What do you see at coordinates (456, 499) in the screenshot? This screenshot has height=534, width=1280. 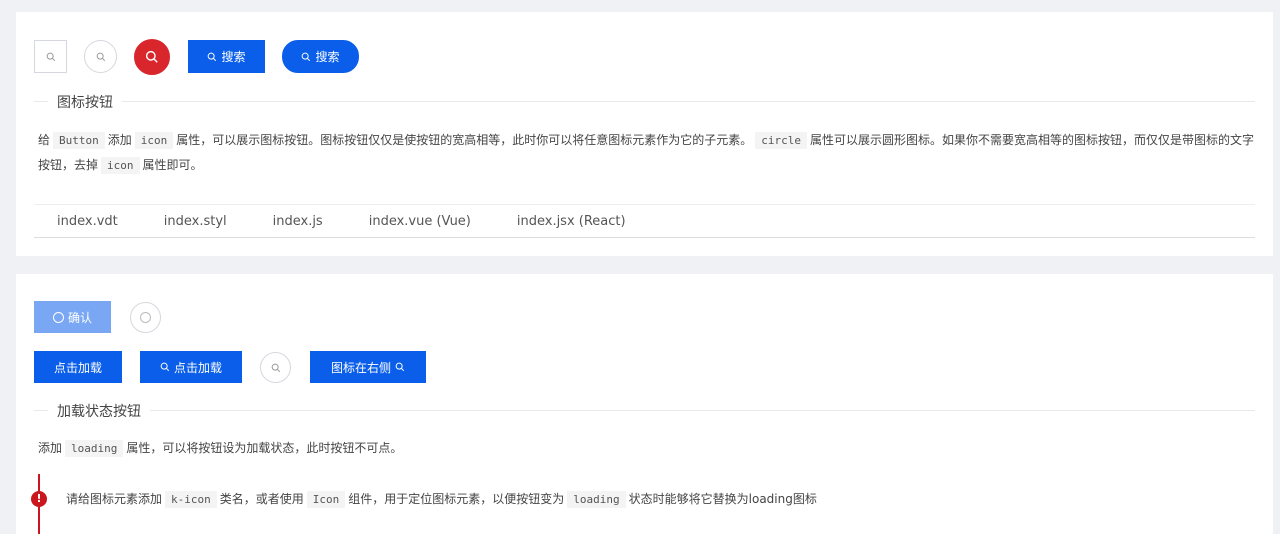 I see `text: 组件，用于定位图标元素，以便按钮变为` at bounding box center [456, 499].